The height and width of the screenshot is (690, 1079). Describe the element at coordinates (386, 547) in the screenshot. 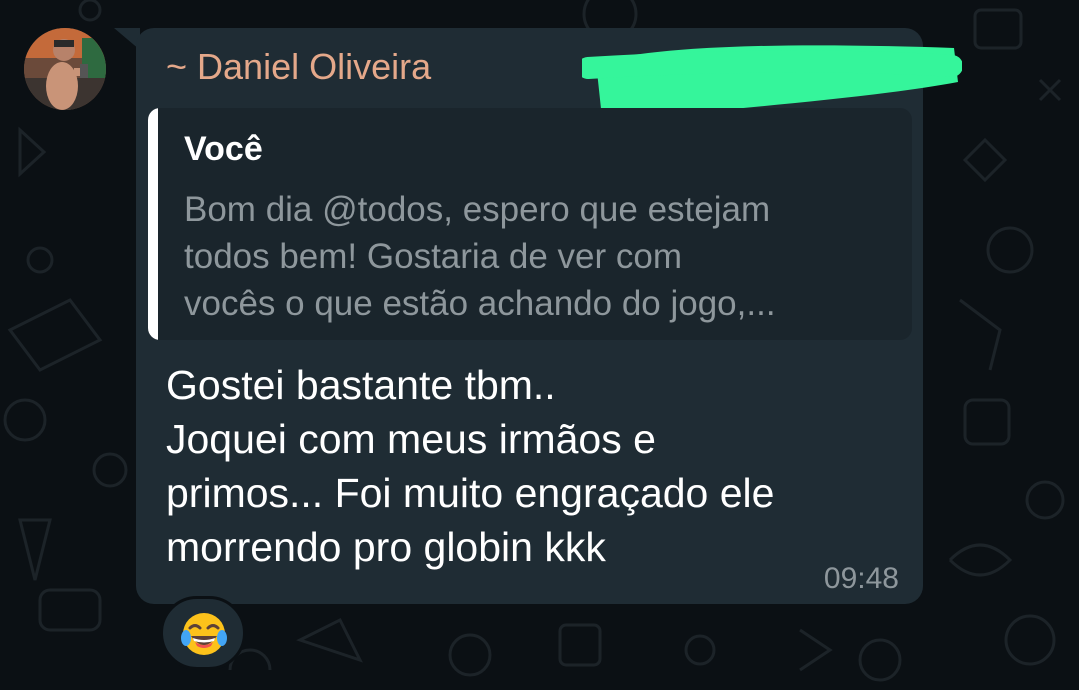

I see `message-line: morrendo pro globin kkk` at that location.